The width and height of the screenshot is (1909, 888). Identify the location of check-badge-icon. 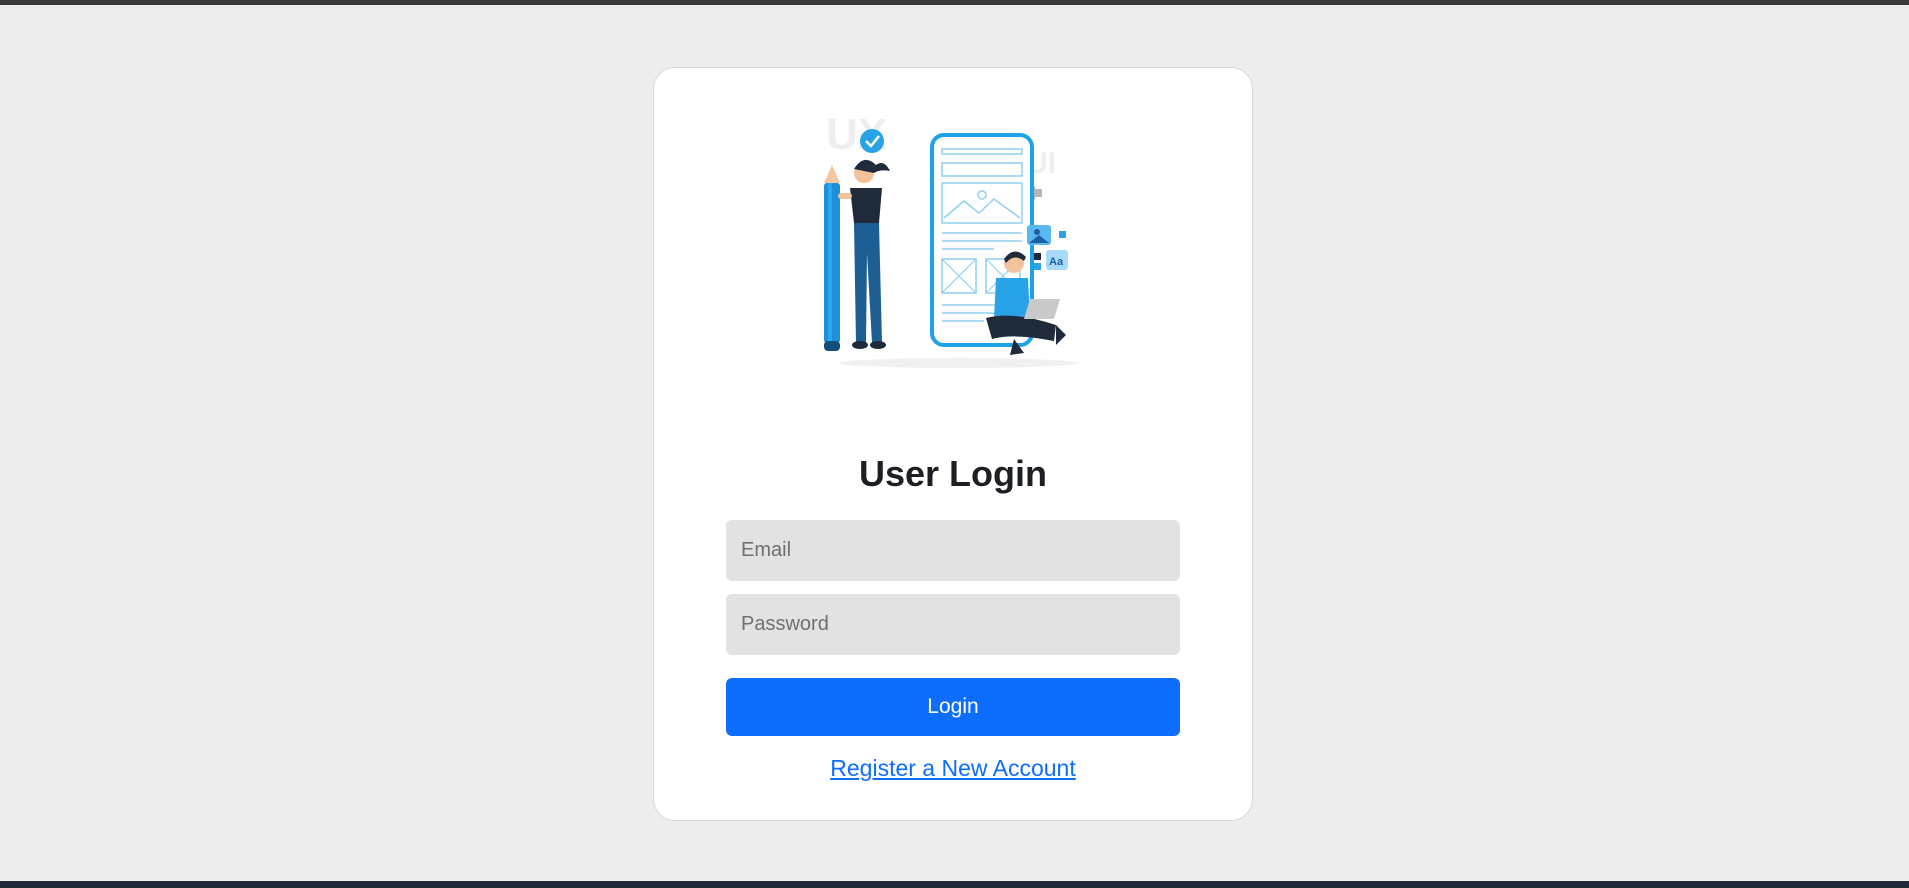
(872, 141).